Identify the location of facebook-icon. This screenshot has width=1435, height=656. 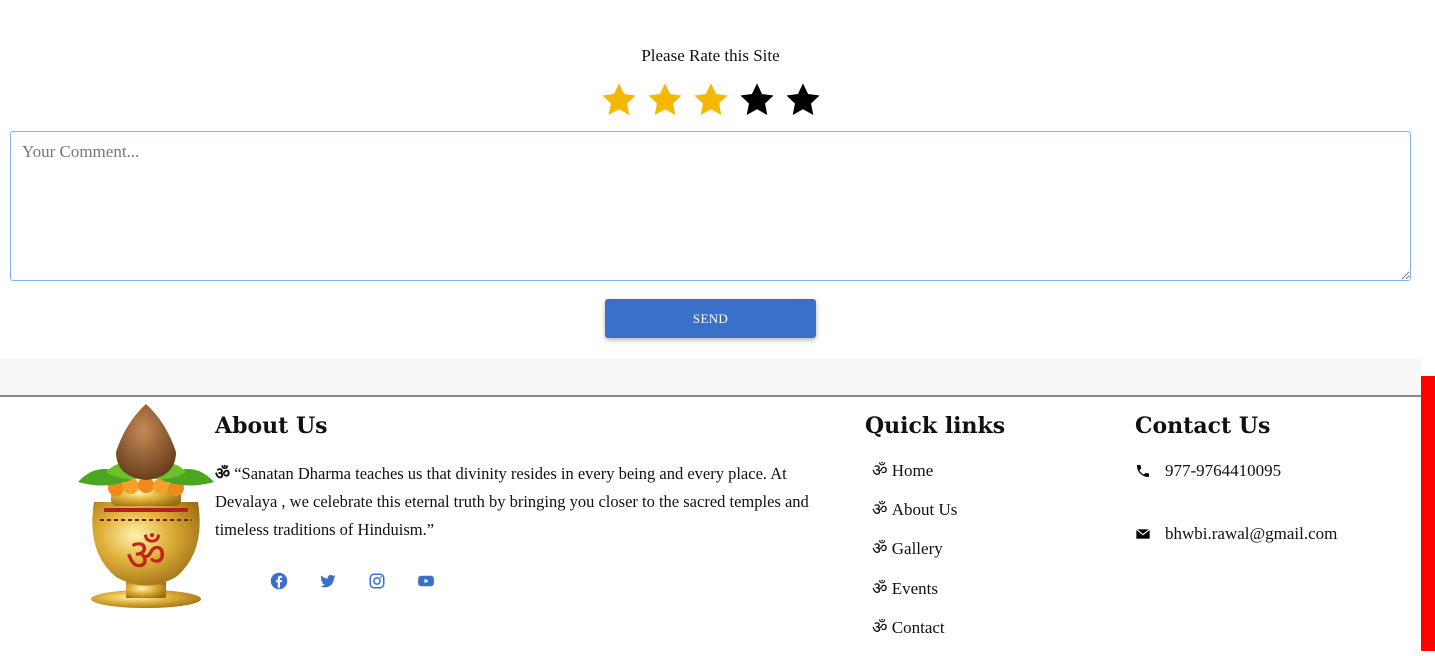
(279, 581).